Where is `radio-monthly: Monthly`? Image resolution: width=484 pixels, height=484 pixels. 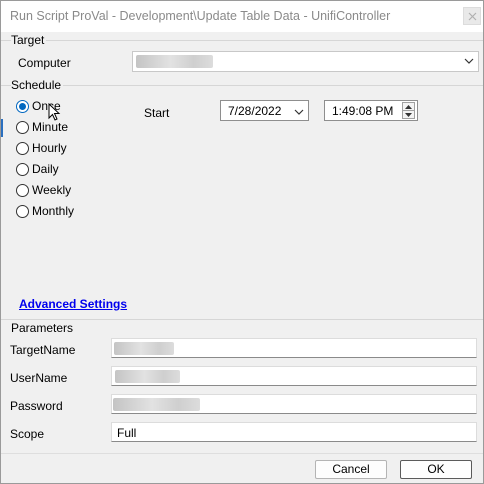
radio-monthly: Monthly is located at coordinates (45, 211).